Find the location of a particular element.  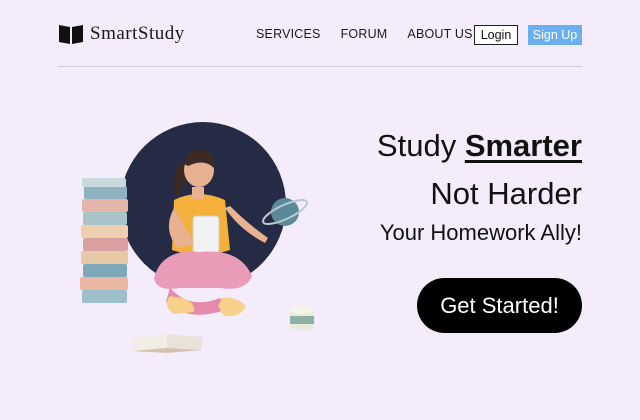

coffee-cup is located at coordinates (302, 318).